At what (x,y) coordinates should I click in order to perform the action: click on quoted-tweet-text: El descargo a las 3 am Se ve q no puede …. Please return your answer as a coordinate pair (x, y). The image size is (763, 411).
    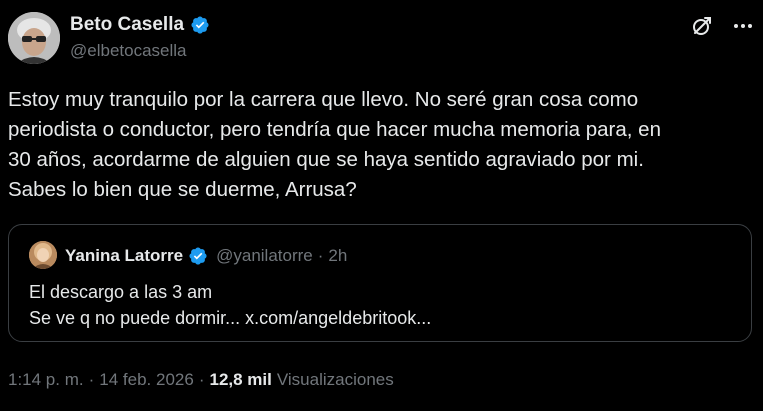
    Looking at the image, I should click on (230, 305).